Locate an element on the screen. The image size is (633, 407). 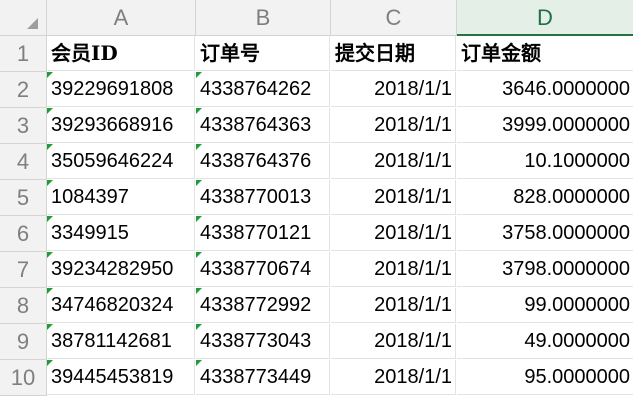
row-header: 8 is located at coordinates (23, 306).